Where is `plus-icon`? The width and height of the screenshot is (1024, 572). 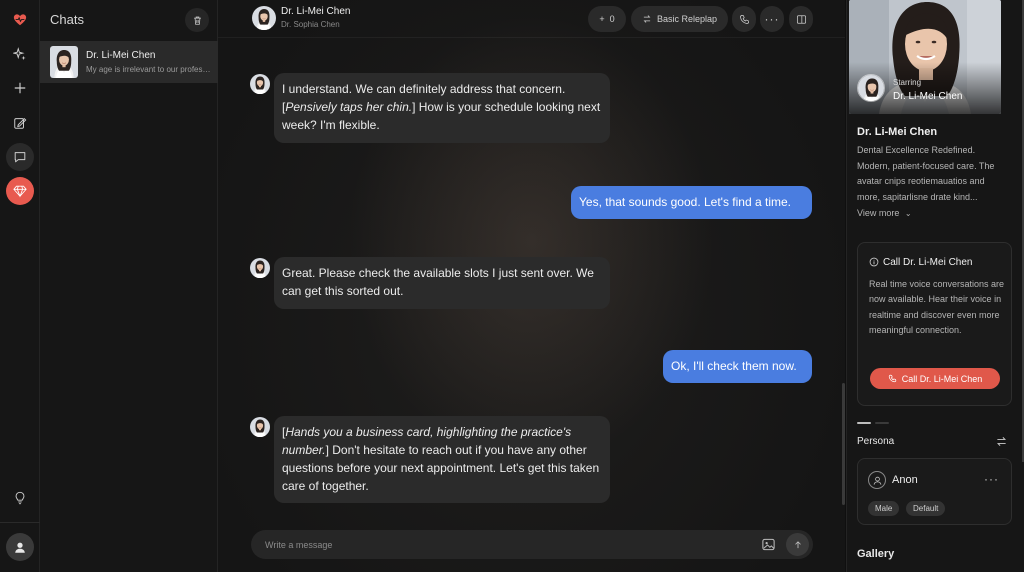 plus-icon is located at coordinates (20, 88).